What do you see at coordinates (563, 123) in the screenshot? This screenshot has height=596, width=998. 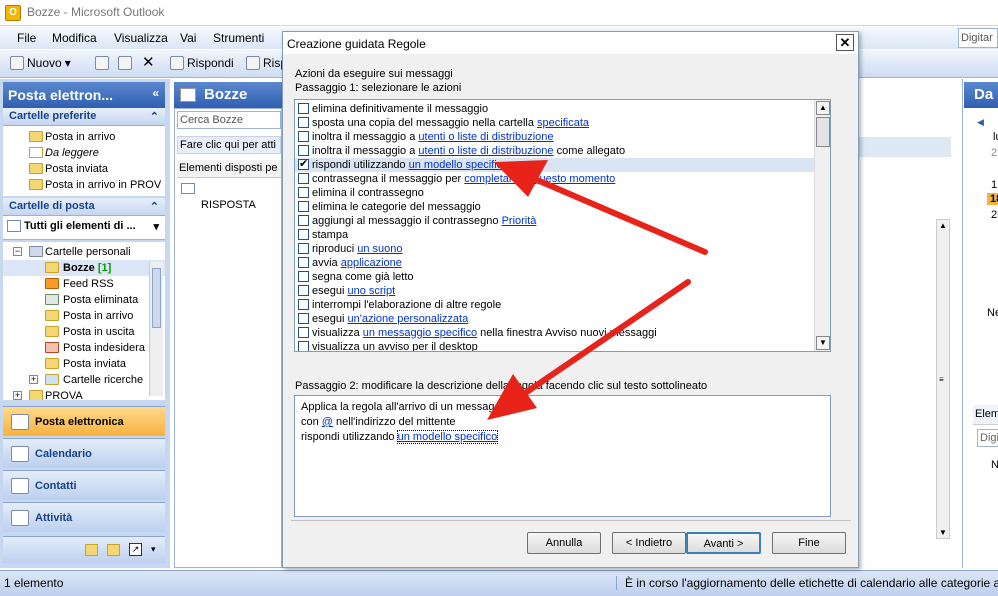 I see `action-link: specificata` at bounding box center [563, 123].